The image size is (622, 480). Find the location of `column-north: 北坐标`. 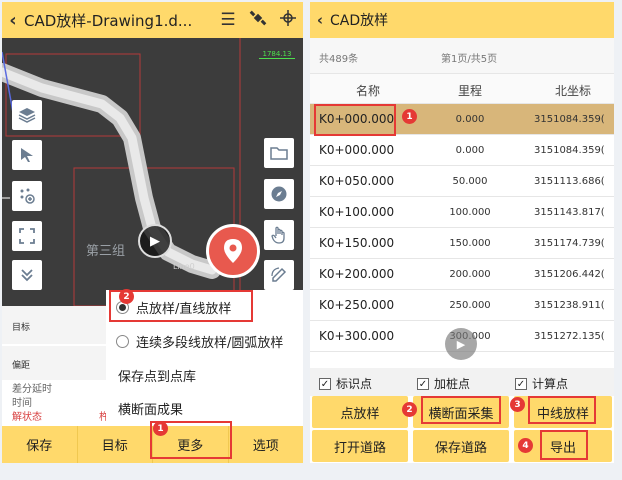

column-north: 北坐标 is located at coordinates (572, 91).